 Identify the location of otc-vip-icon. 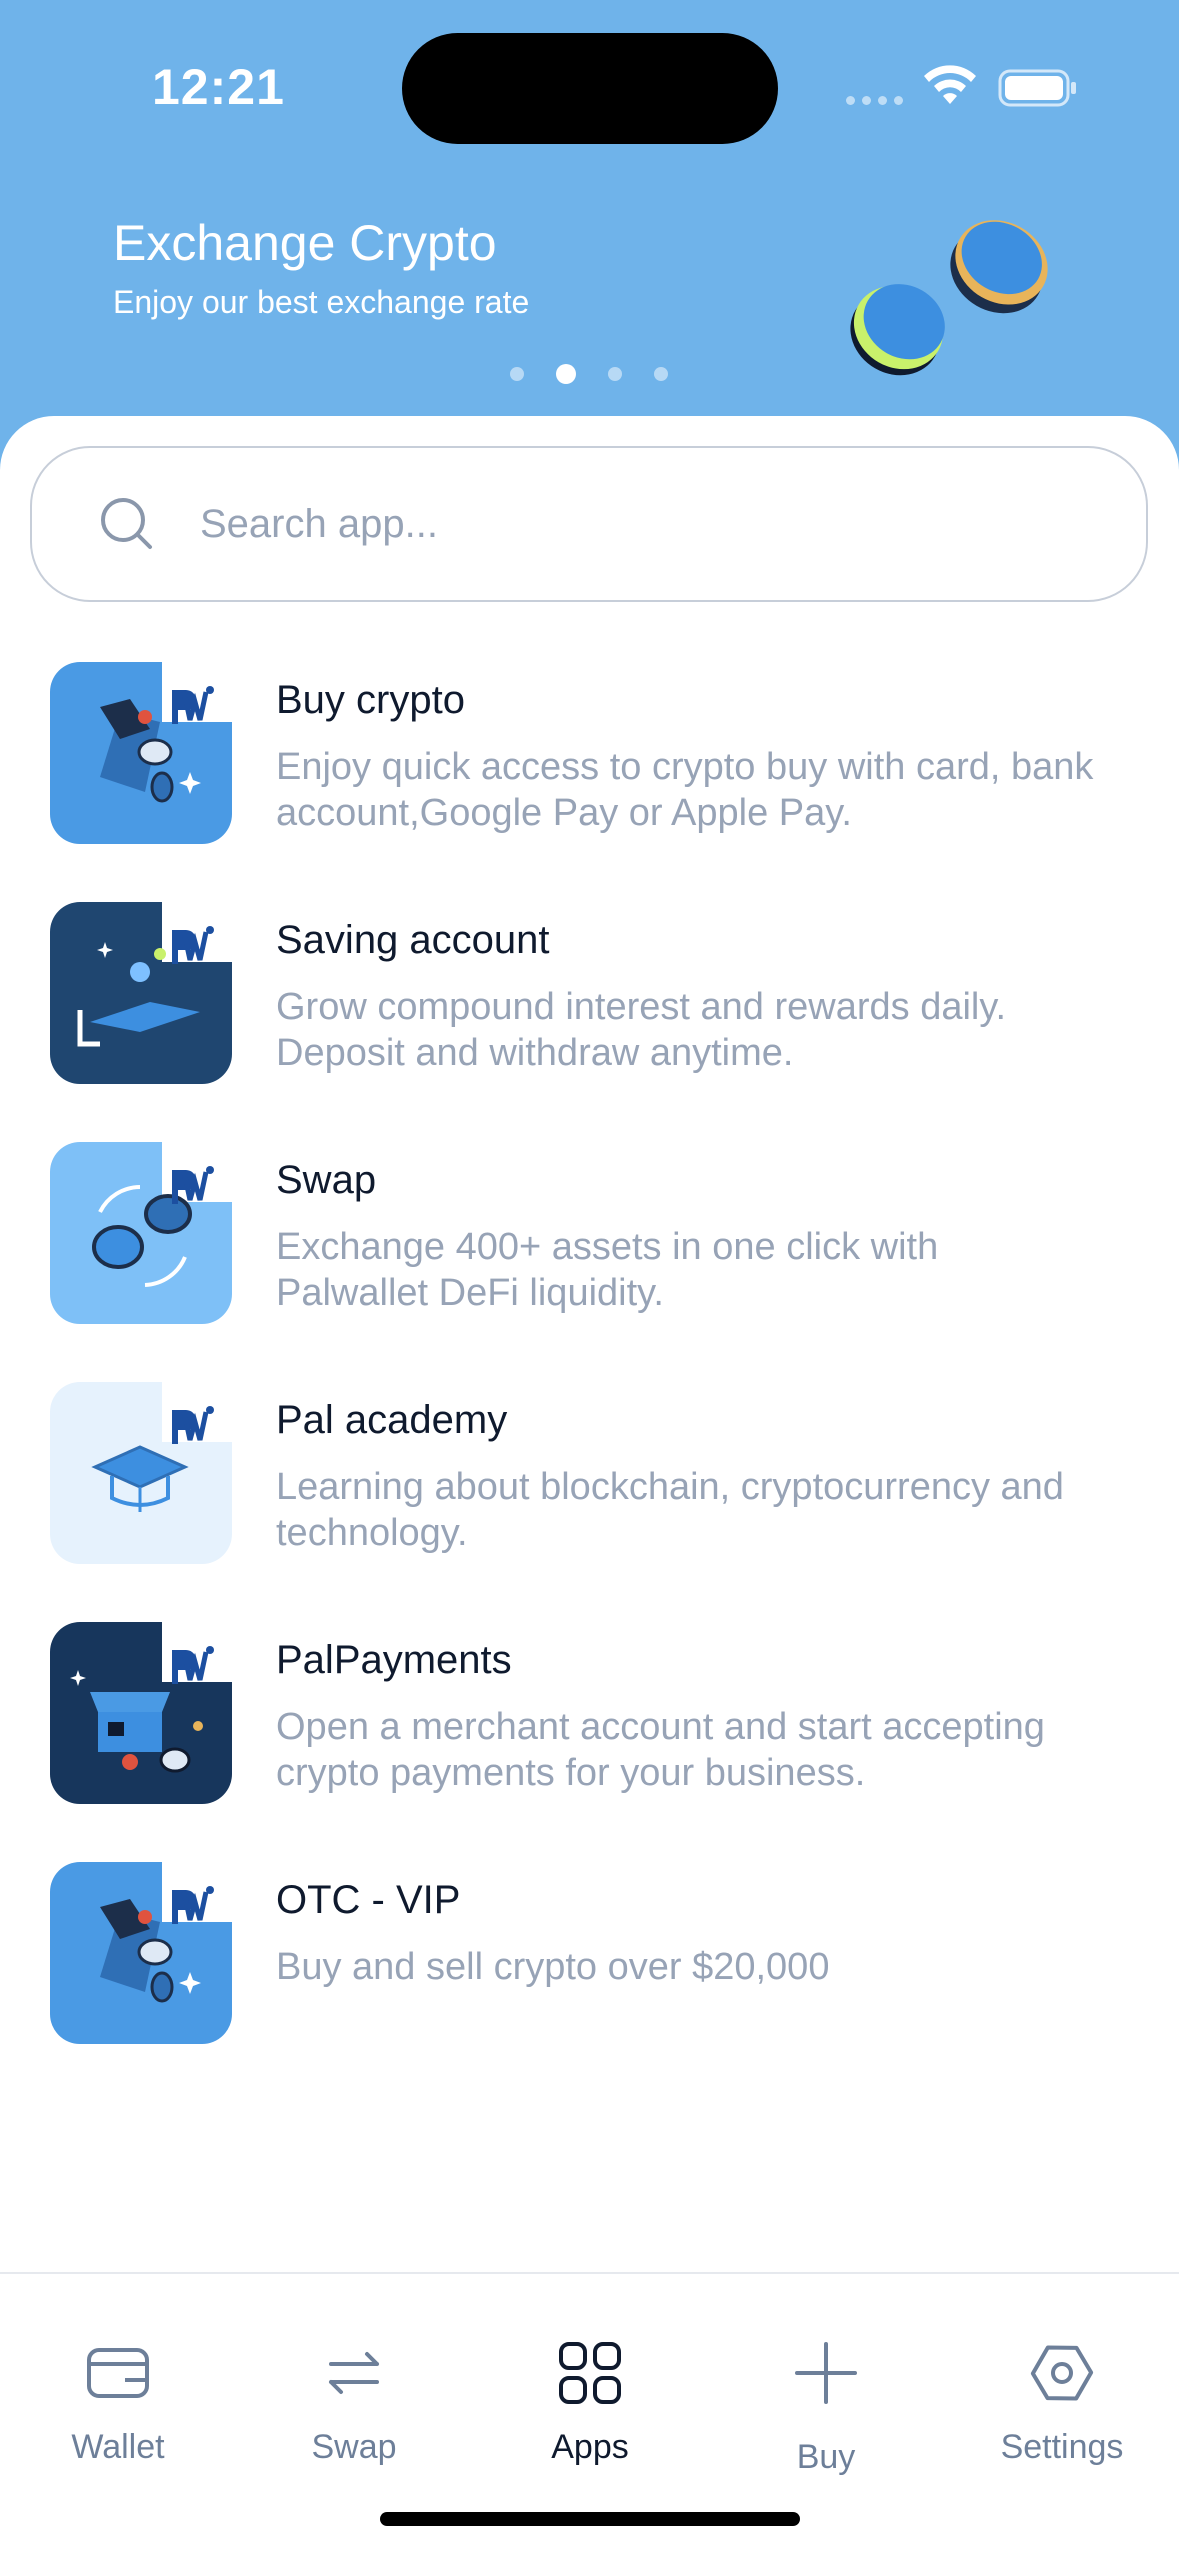
(141, 1953).